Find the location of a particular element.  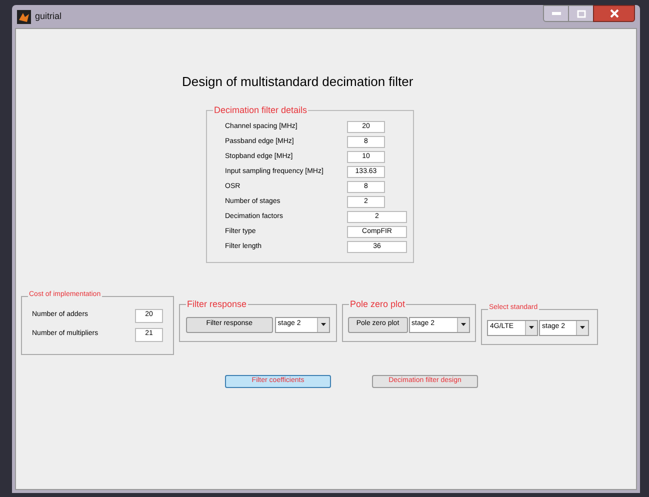

close-button is located at coordinates (614, 13).